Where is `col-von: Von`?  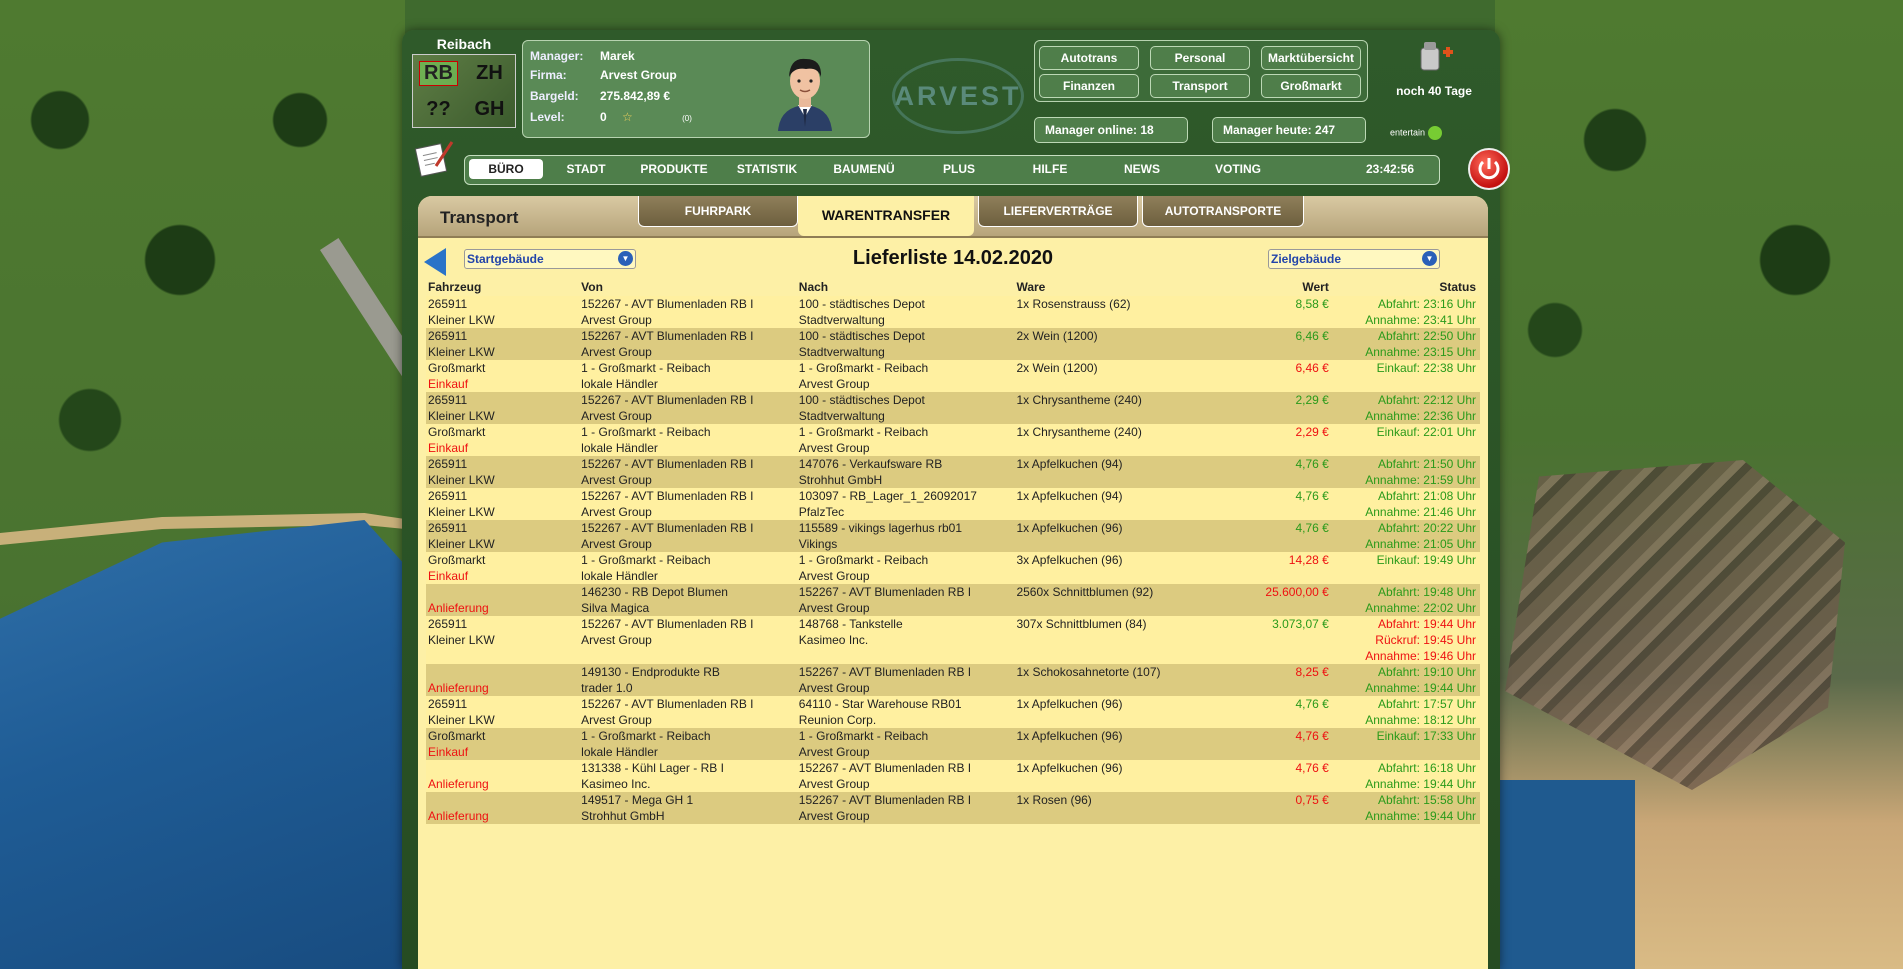 col-von: Von is located at coordinates (688, 287).